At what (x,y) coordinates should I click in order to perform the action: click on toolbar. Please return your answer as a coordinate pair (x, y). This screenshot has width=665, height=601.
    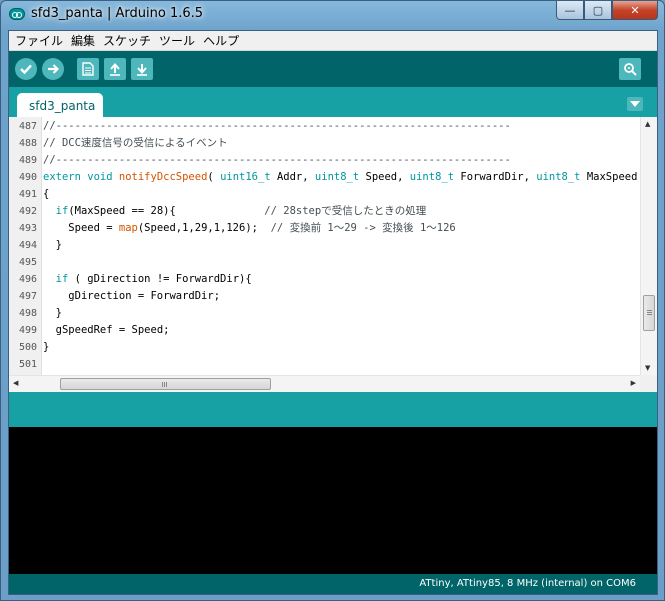
    Looking at the image, I should click on (333, 69).